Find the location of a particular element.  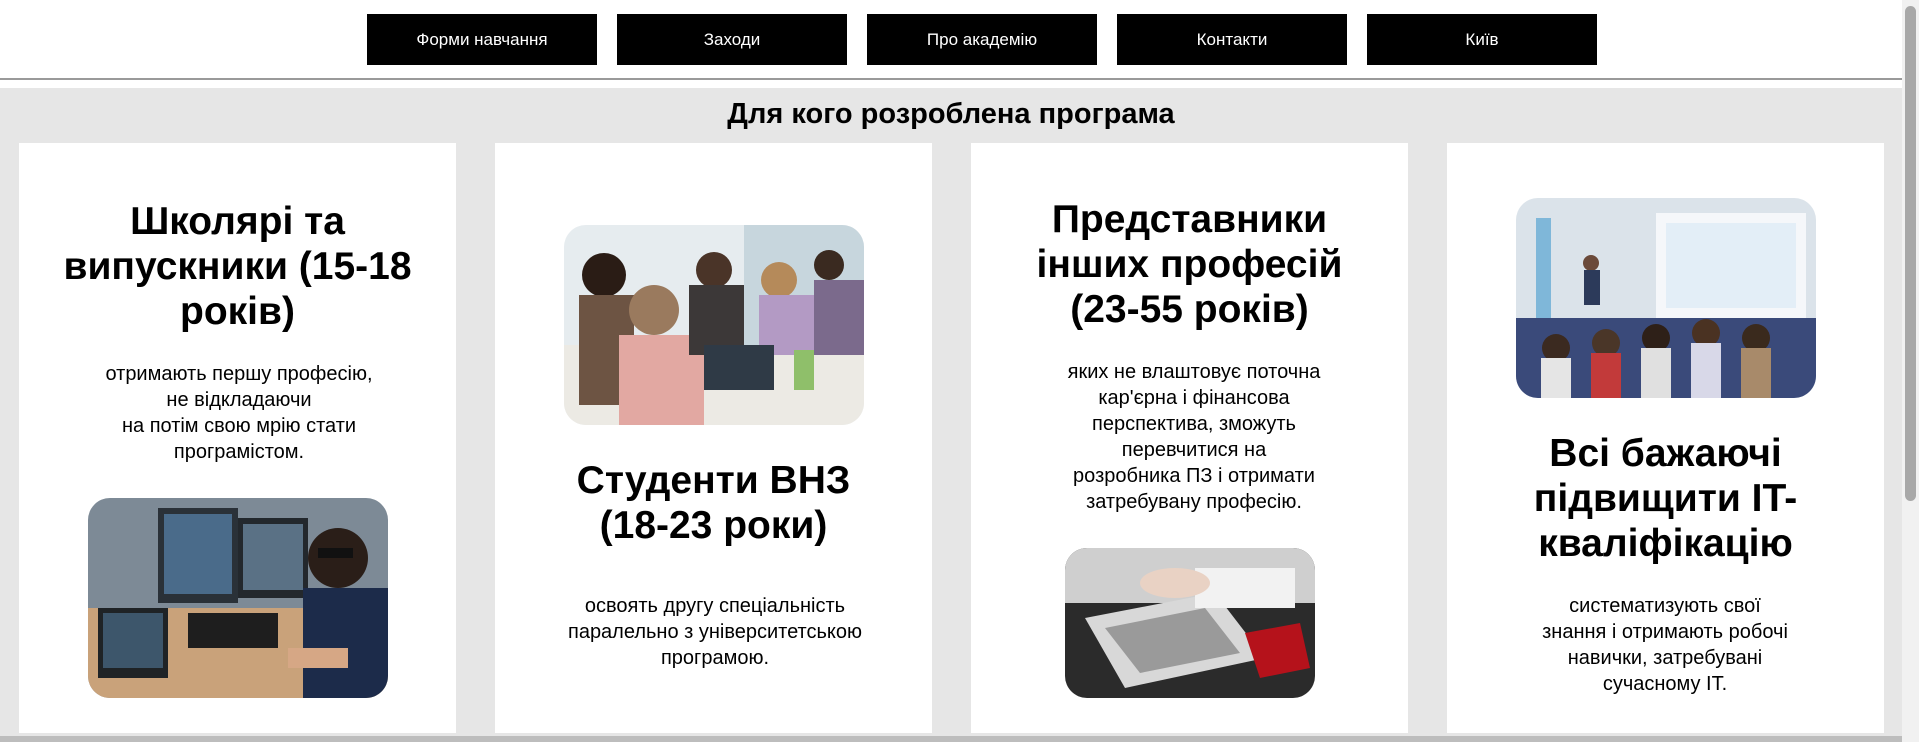

group-study-photo is located at coordinates (714, 325).